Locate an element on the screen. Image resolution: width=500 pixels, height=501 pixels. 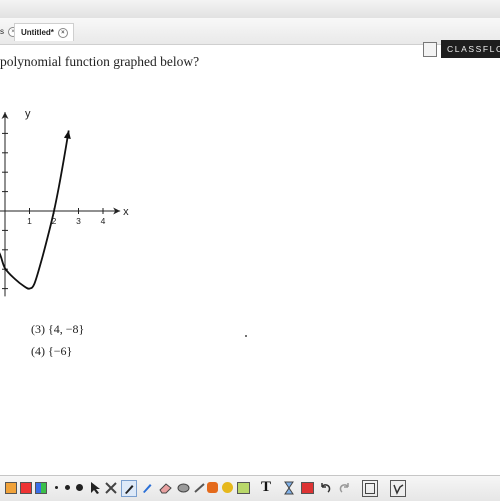
camera-icon is located at coordinates (307, 487).